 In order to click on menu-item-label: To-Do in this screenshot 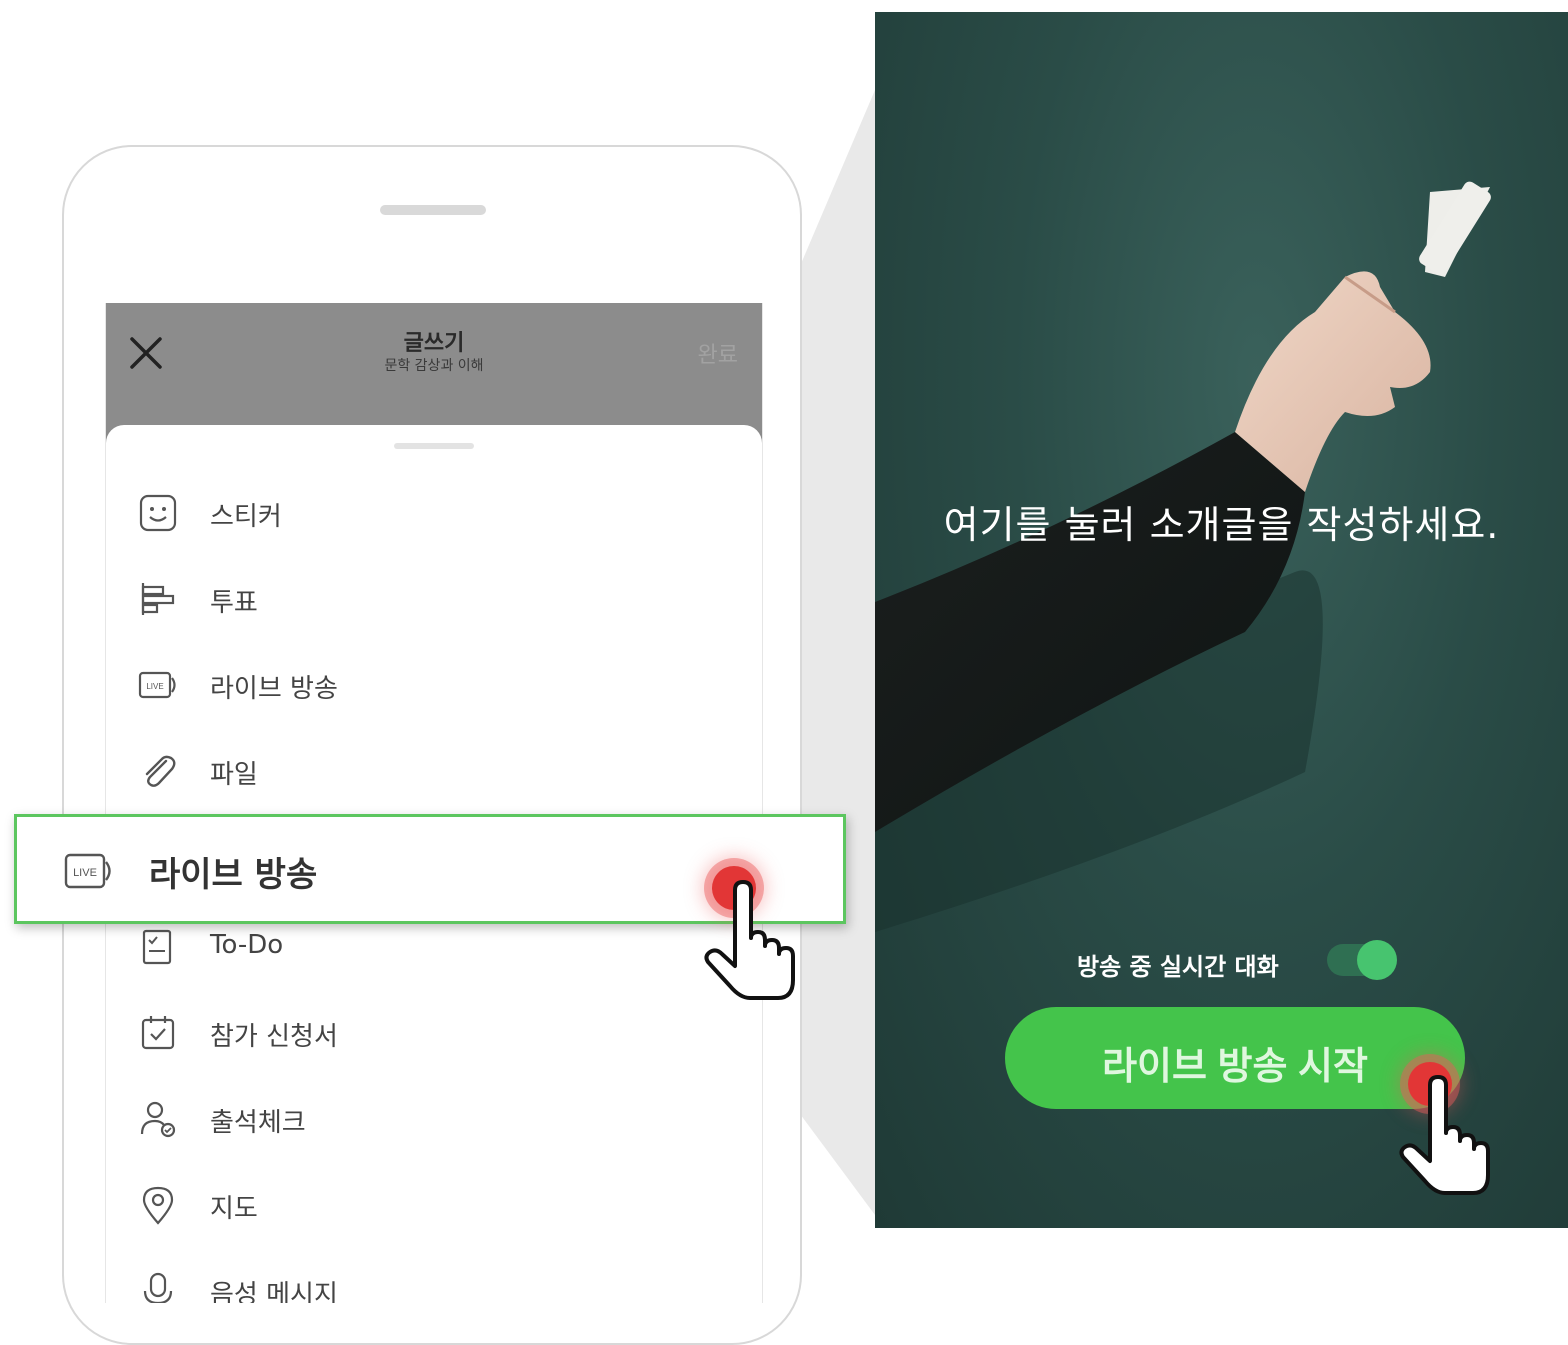, I will do `click(247, 945)`.